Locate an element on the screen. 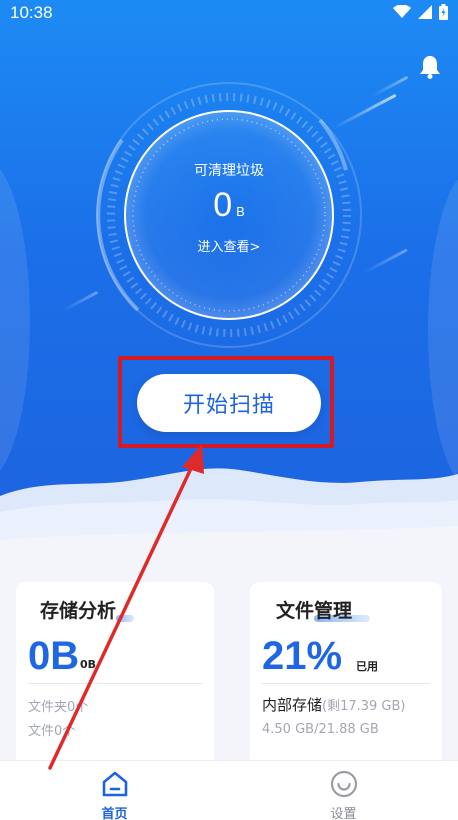  storage-value: 0B is located at coordinates (54, 656).